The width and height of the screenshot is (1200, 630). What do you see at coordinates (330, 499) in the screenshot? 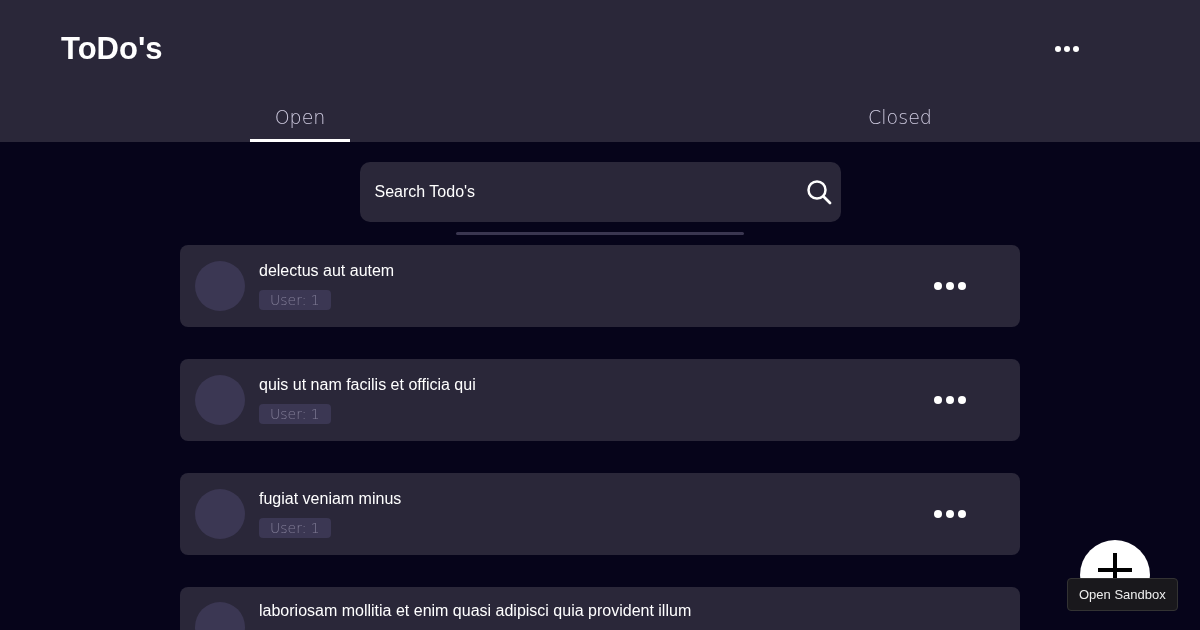
I see `todo-title: fugiat veniam minus` at bounding box center [330, 499].